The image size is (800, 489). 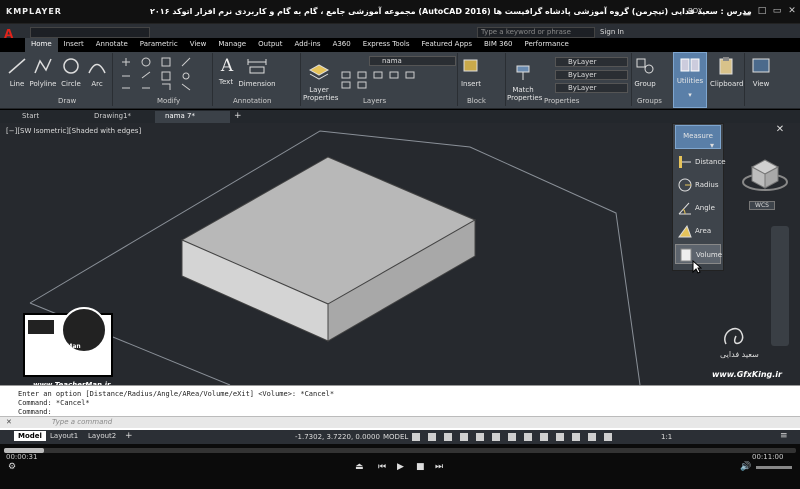 What do you see at coordinates (90, 32) in the screenshot?
I see `quick-access-toolbar` at bounding box center [90, 32].